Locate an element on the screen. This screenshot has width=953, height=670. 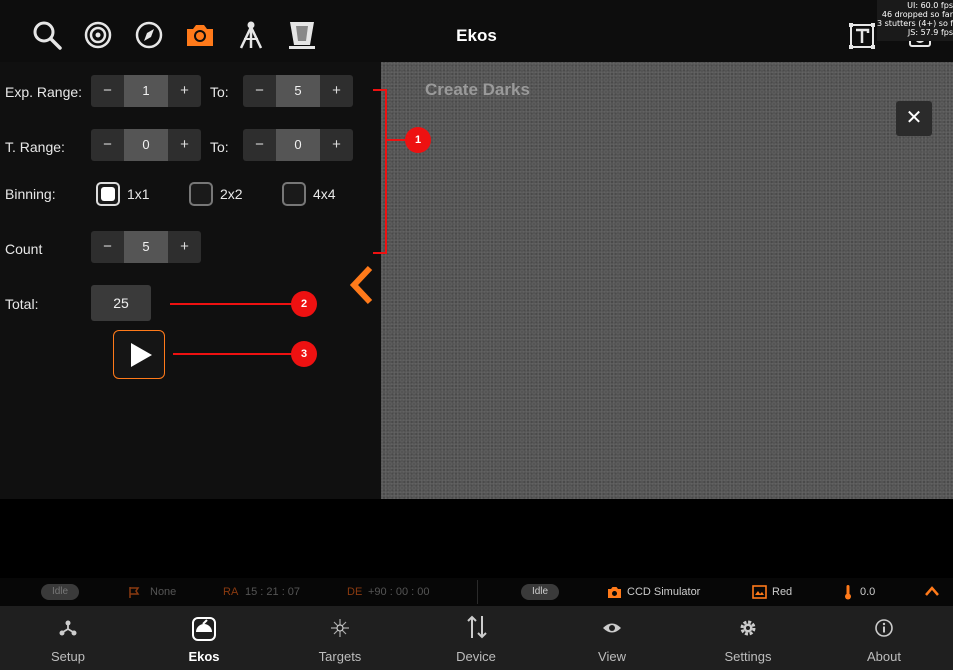
filter-name: Red is located at coordinates (782, 592).